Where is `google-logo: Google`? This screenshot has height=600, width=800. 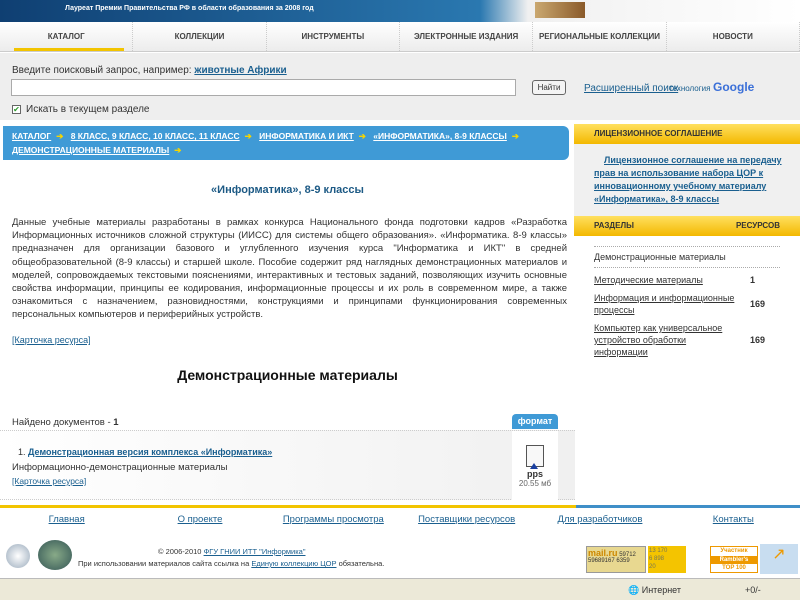 google-logo: Google is located at coordinates (734, 87).